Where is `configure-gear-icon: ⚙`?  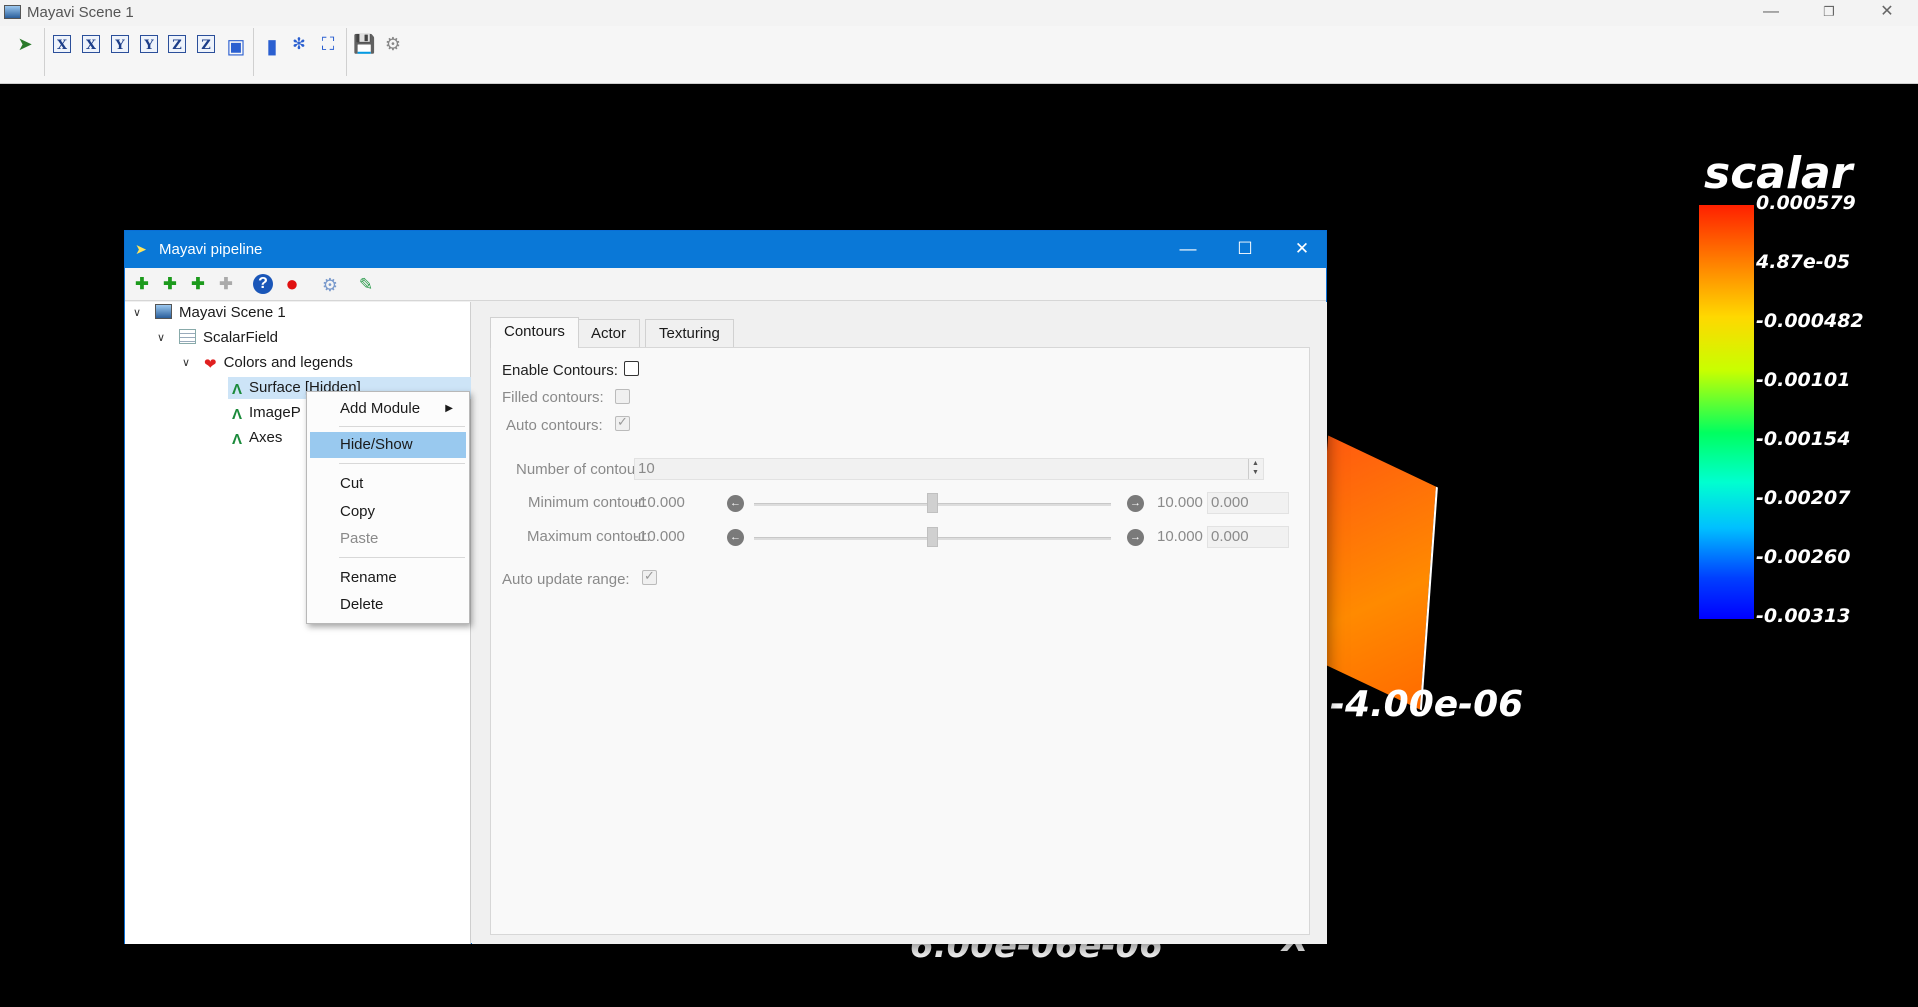
configure-gear-icon: ⚙ is located at coordinates (393, 45).